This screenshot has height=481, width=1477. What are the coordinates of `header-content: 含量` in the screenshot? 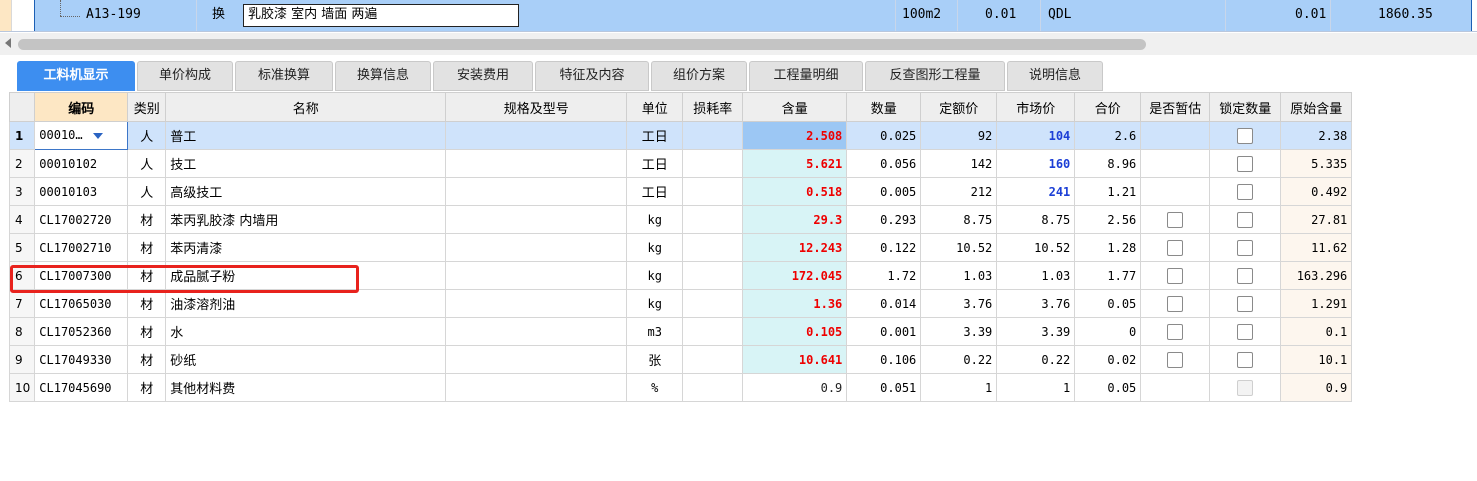 It's located at (795, 107).